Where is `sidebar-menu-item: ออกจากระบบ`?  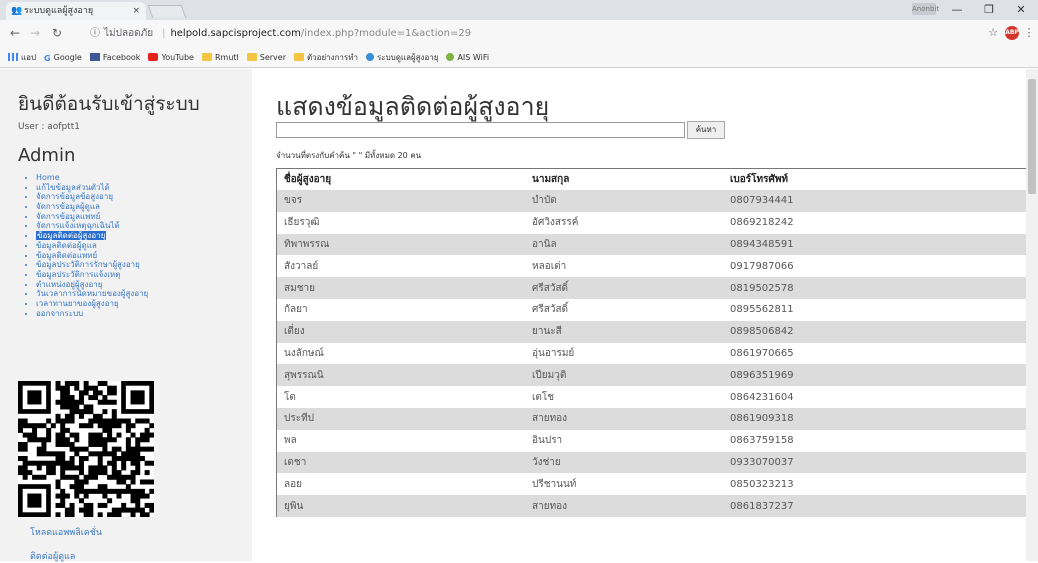
sidebar-menu-item: ออกจากระบบ is located at coordinates (92, 314).